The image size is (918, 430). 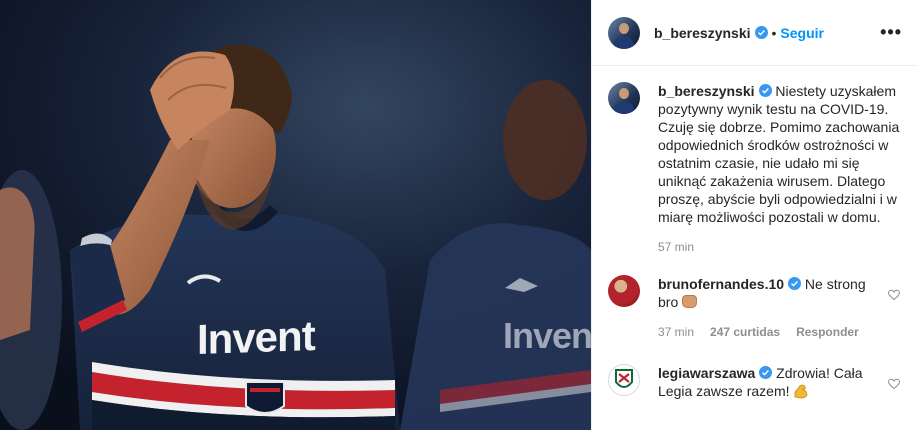 What do you see at coordinates (891, 32) in the screenshot?
I see `more-options-icon: •••` at bounding box center [891, 32].